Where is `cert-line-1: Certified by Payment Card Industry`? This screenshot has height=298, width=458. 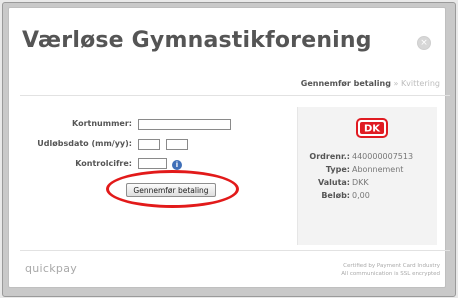
cert-line-1: Certified by Payment Card Industry is located at coordinates (391, 266).